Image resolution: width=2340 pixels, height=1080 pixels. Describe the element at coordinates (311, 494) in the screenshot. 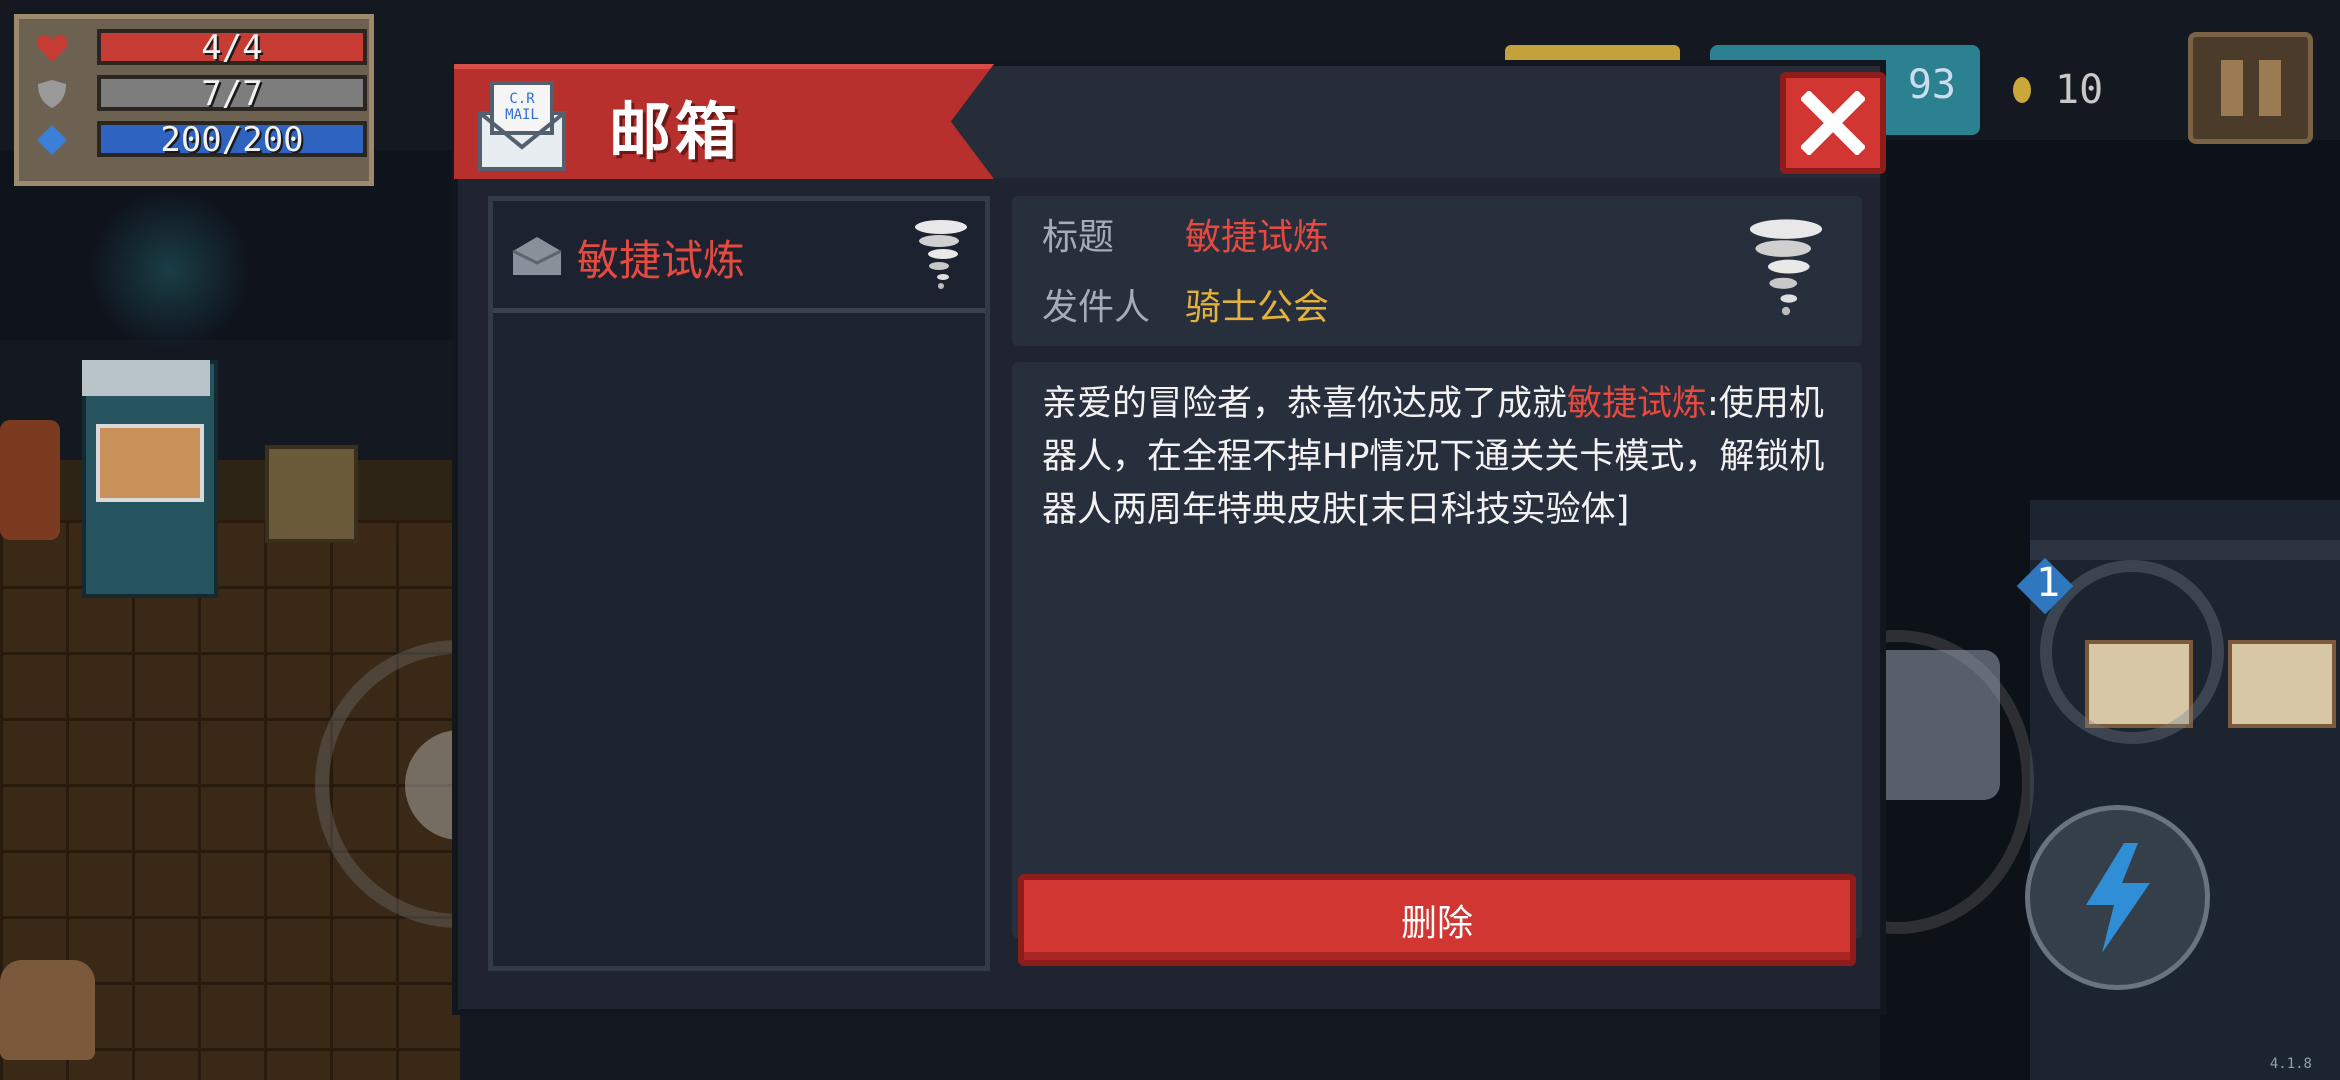

I see `treasure-chest` at that location.